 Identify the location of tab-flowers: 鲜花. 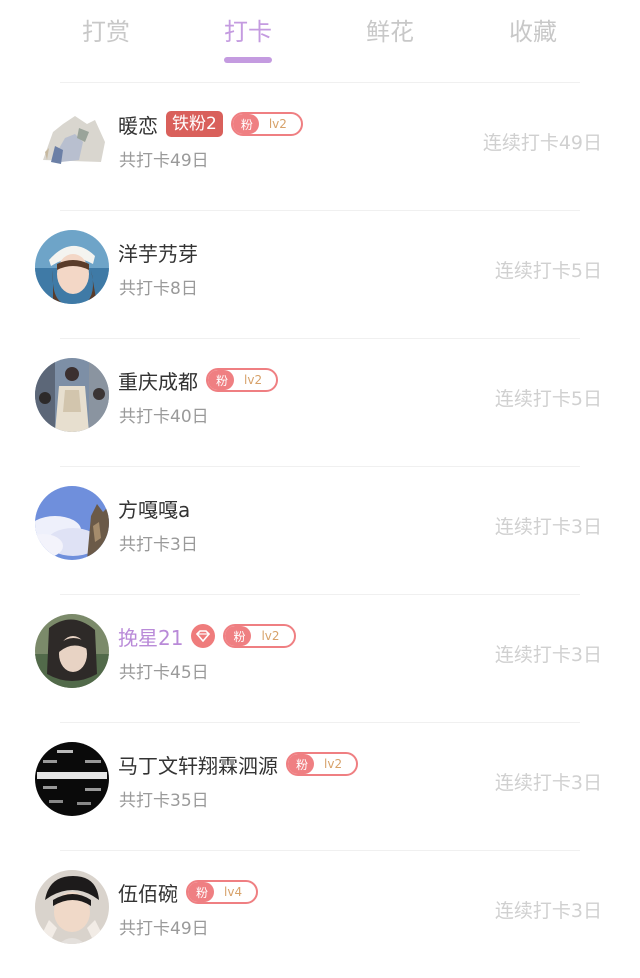
(390, 29).